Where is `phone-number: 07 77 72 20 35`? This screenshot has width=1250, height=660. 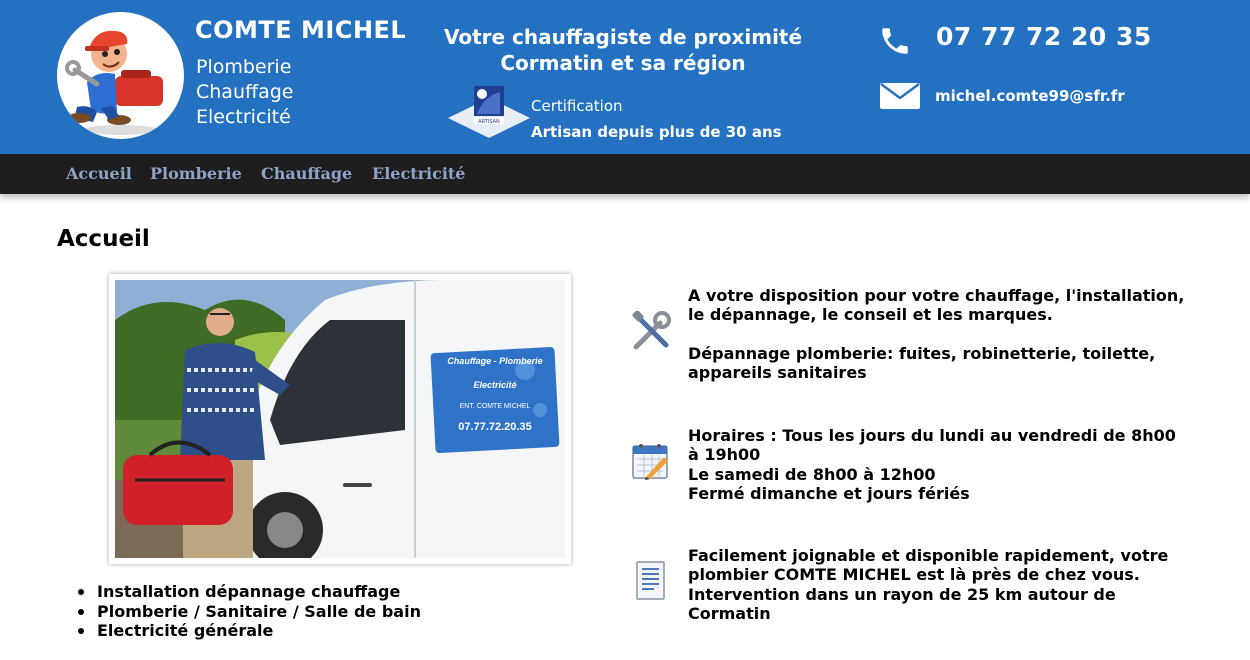
phone-number: 07 77 72 20 35 is located at coordinates (1044, 36).